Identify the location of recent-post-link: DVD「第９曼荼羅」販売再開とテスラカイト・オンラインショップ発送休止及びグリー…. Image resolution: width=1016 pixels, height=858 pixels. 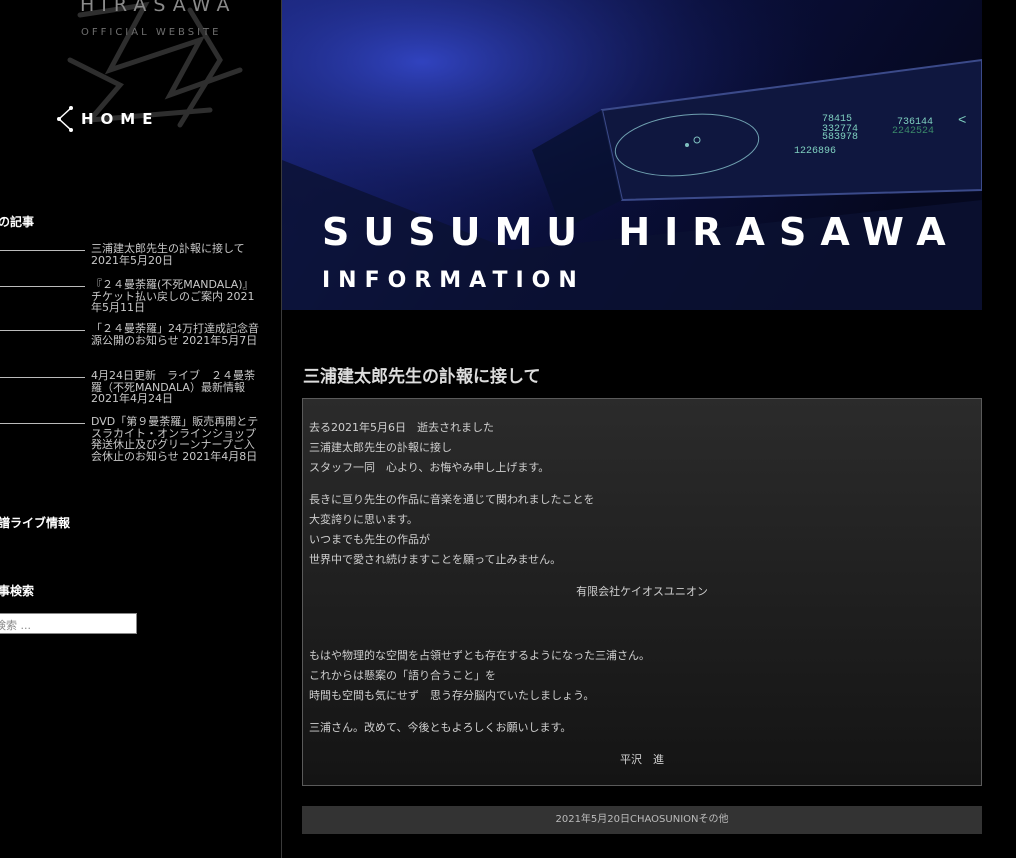
(177, 439).